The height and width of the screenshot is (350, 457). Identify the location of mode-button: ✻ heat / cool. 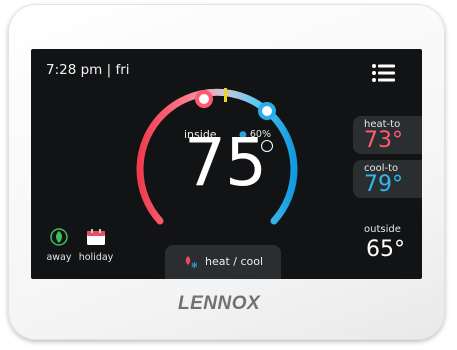
(223, 262).